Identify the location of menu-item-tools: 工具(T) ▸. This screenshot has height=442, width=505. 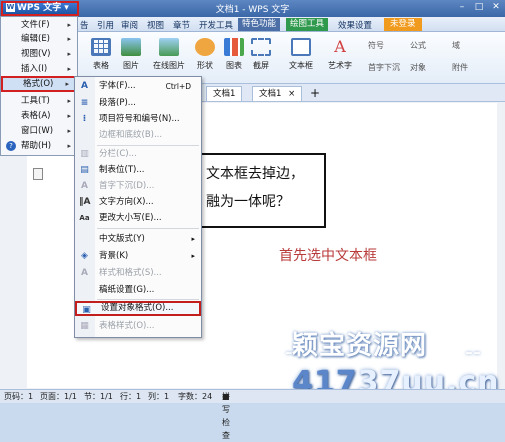
(39, 101).